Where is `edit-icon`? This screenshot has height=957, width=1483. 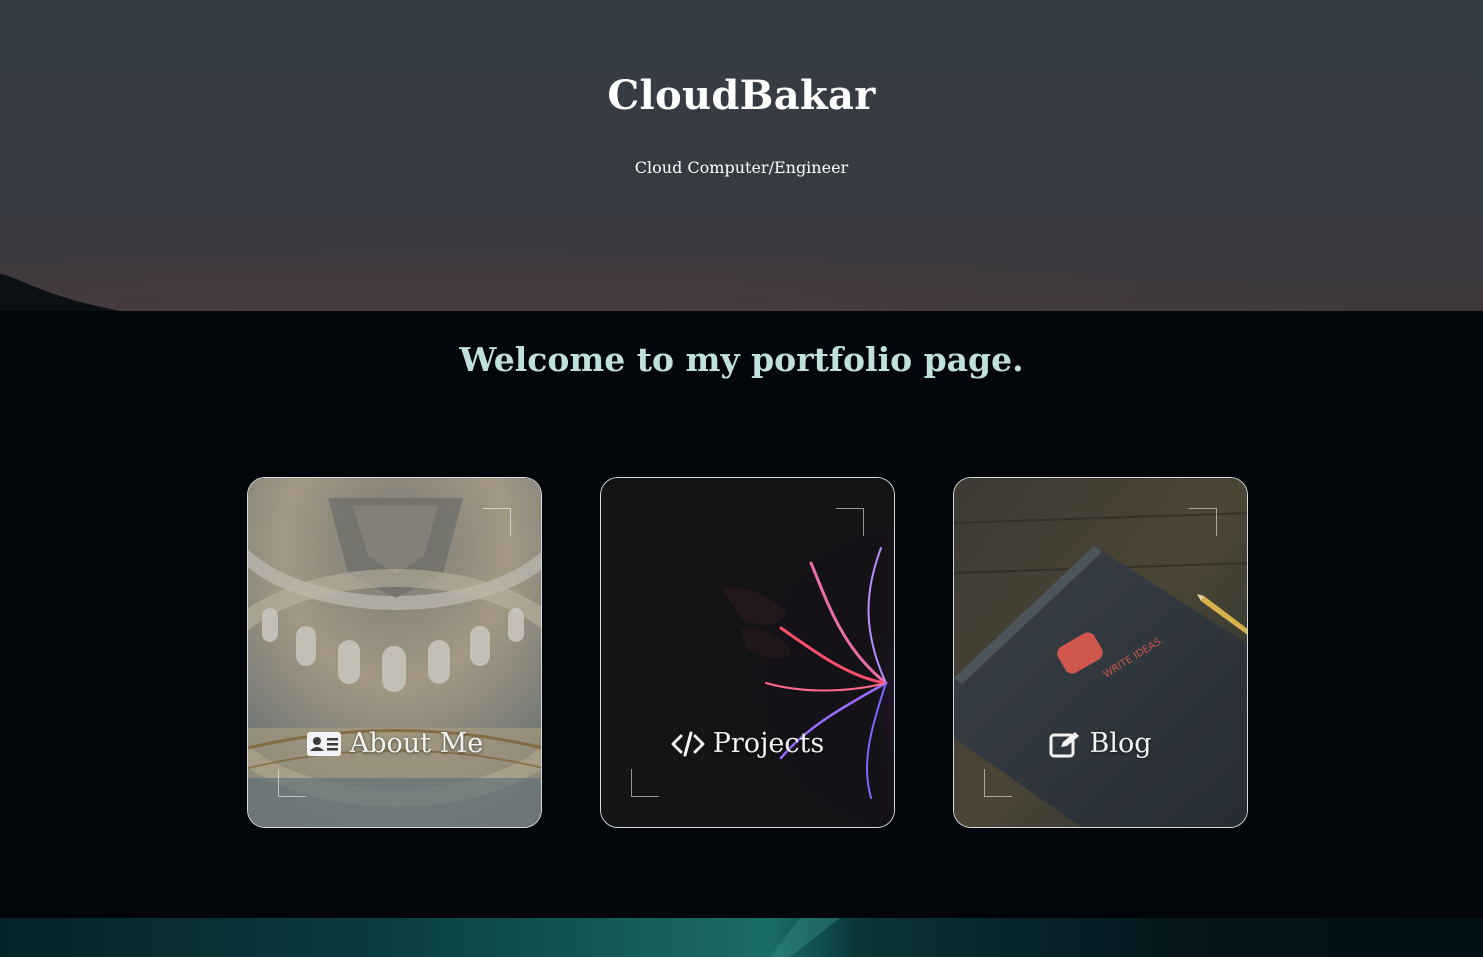 edit-icon is located at coordinates (1064, 744).